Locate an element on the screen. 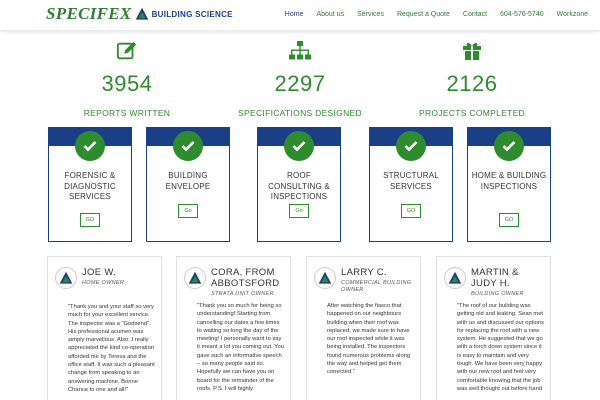  service-card-home-inspections: HOME & BUILDING INSPECTIONS GO is located at coordinates (509, 184).